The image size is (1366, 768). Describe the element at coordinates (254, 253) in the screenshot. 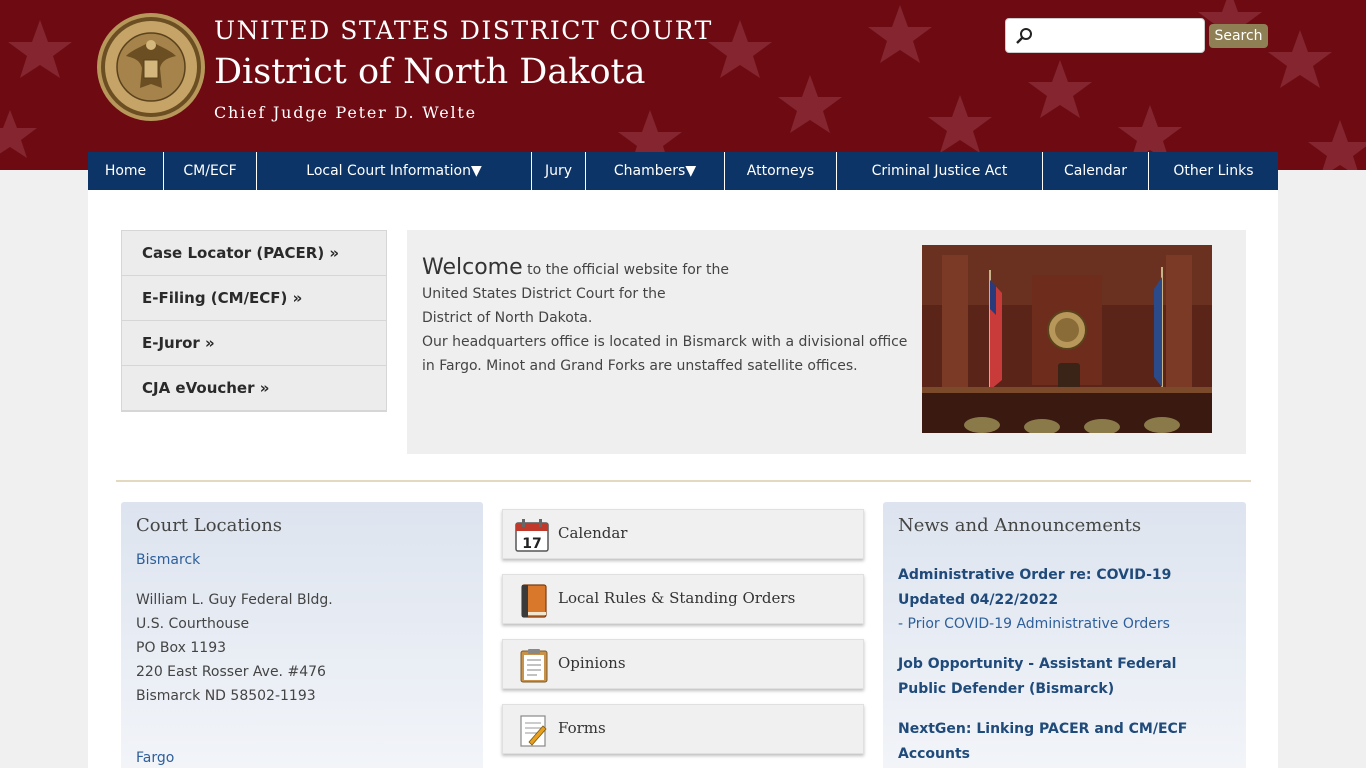

I see `quick-link-case-locator: Case Locator (PACER) »` at that location.